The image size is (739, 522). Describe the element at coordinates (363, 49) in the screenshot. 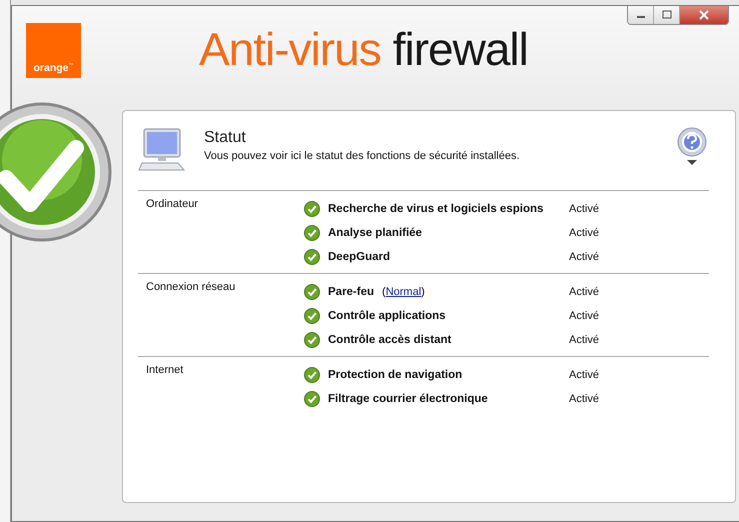

I see `app-title: Anti-virus firewall` at that location.